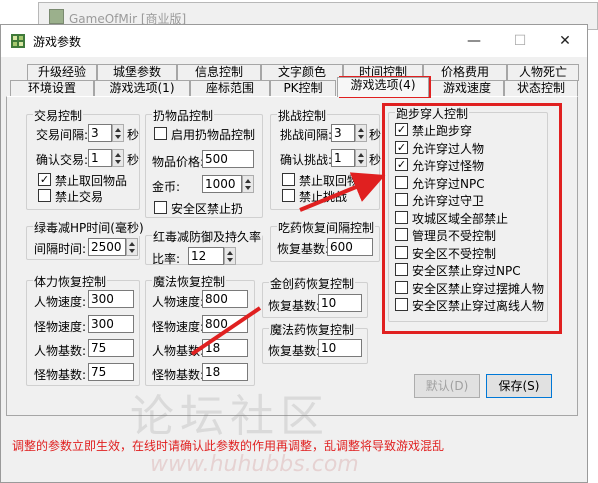 The height and width of the screenshot is (483, 598). What do you see at coordinates (219, 72) in the screenshot?
I see `tab-info-control: 信息控制` at bounding box center [219, 72].